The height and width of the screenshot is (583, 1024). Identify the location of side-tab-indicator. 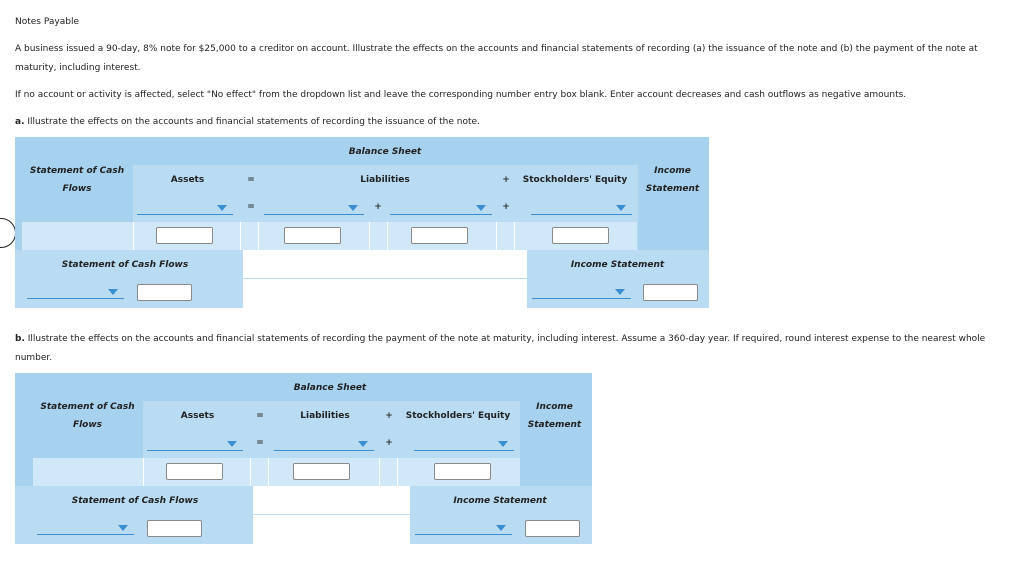
(8, 233).